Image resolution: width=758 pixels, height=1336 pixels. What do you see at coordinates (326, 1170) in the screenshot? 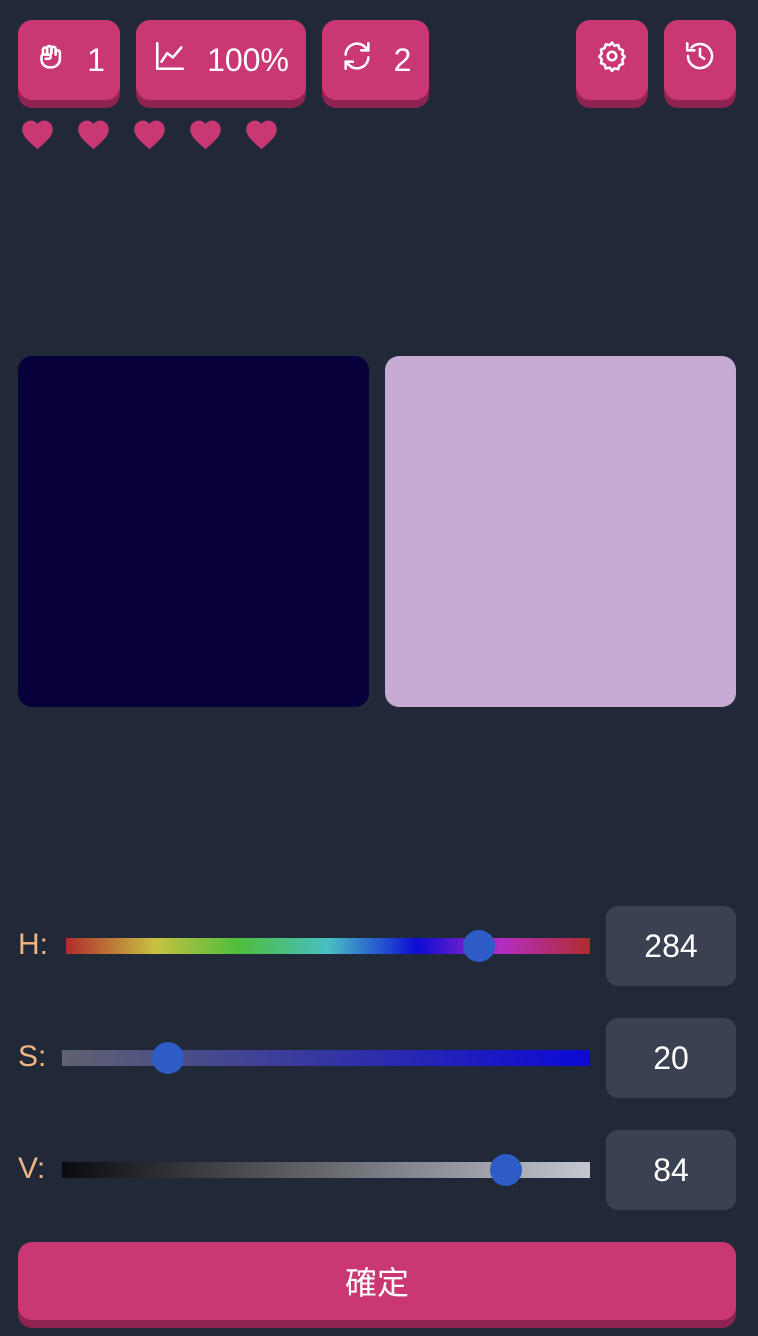
I see `value-slider-track` at bounding box center [326, 1170].